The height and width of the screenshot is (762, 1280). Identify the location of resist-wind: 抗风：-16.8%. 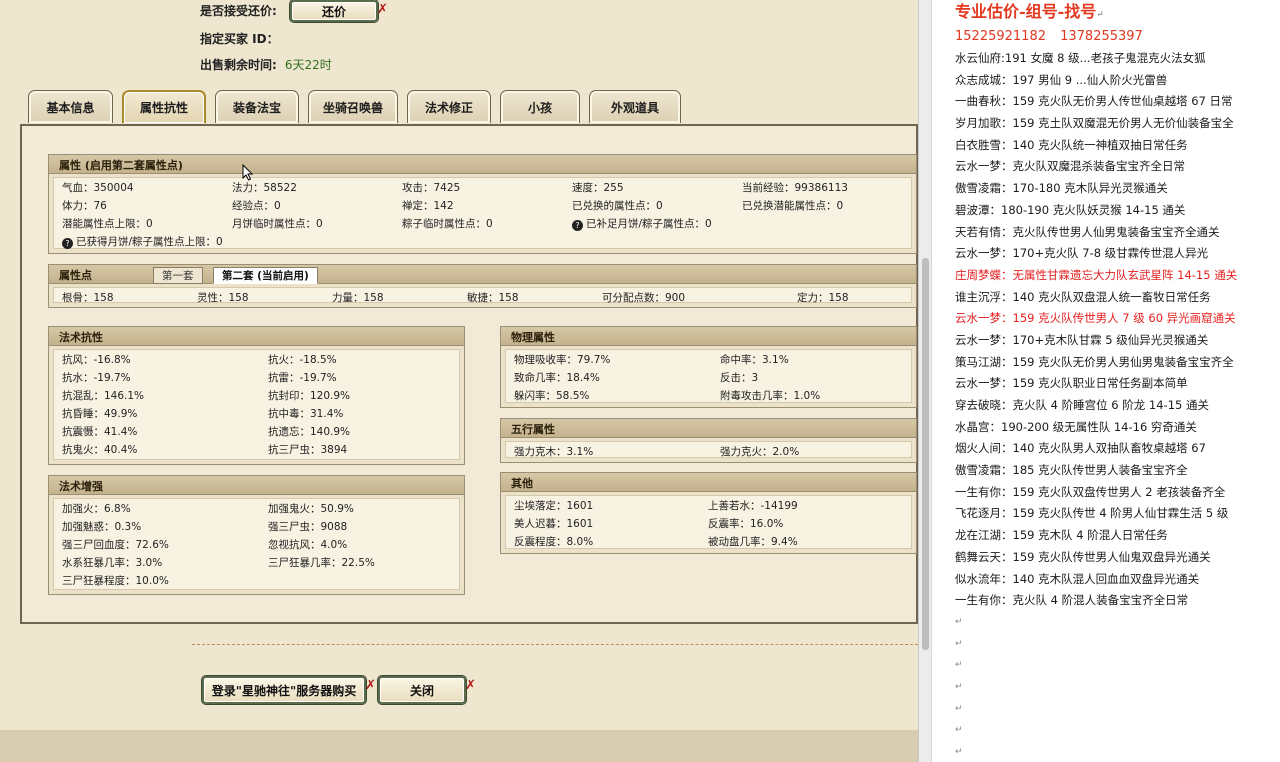
(96, 360).